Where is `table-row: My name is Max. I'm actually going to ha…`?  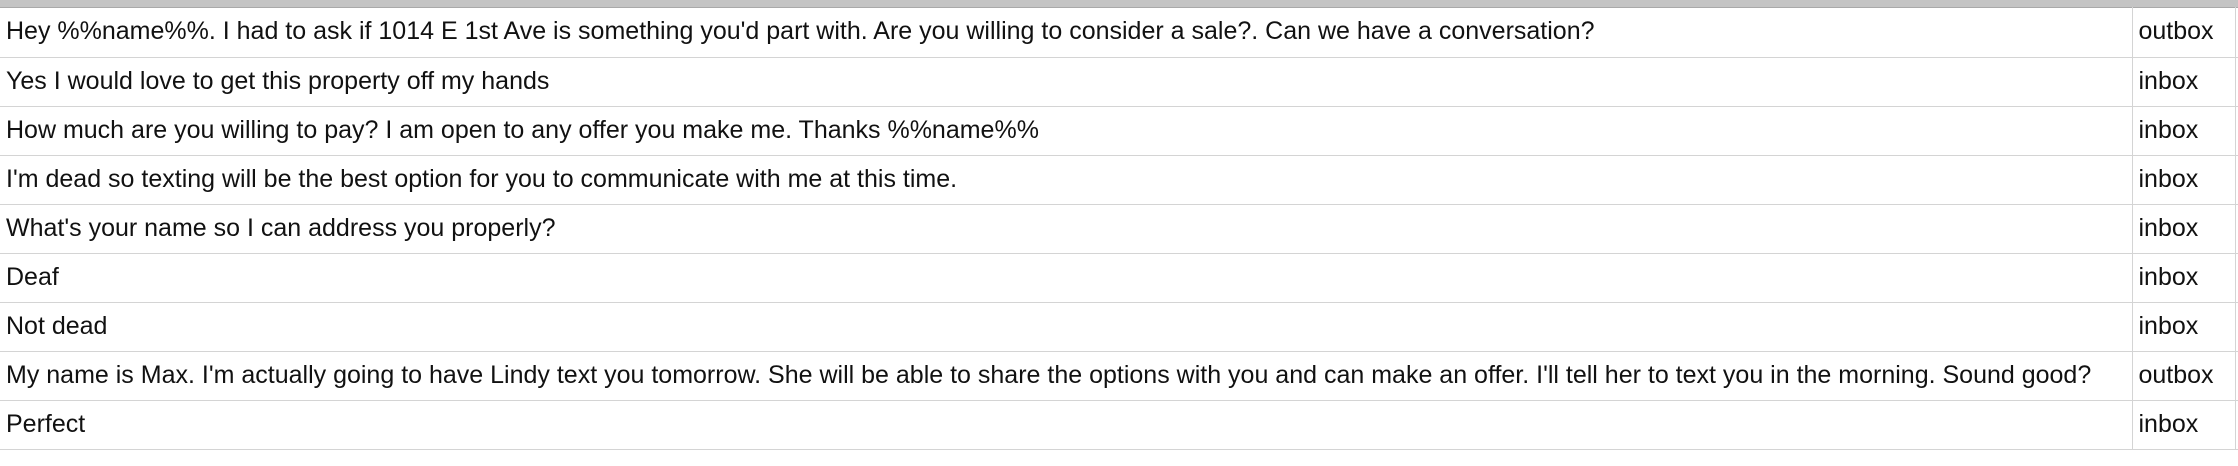
table-row: My name is Max. I'm actually going to ha… is located at coordinates (1119, 376).